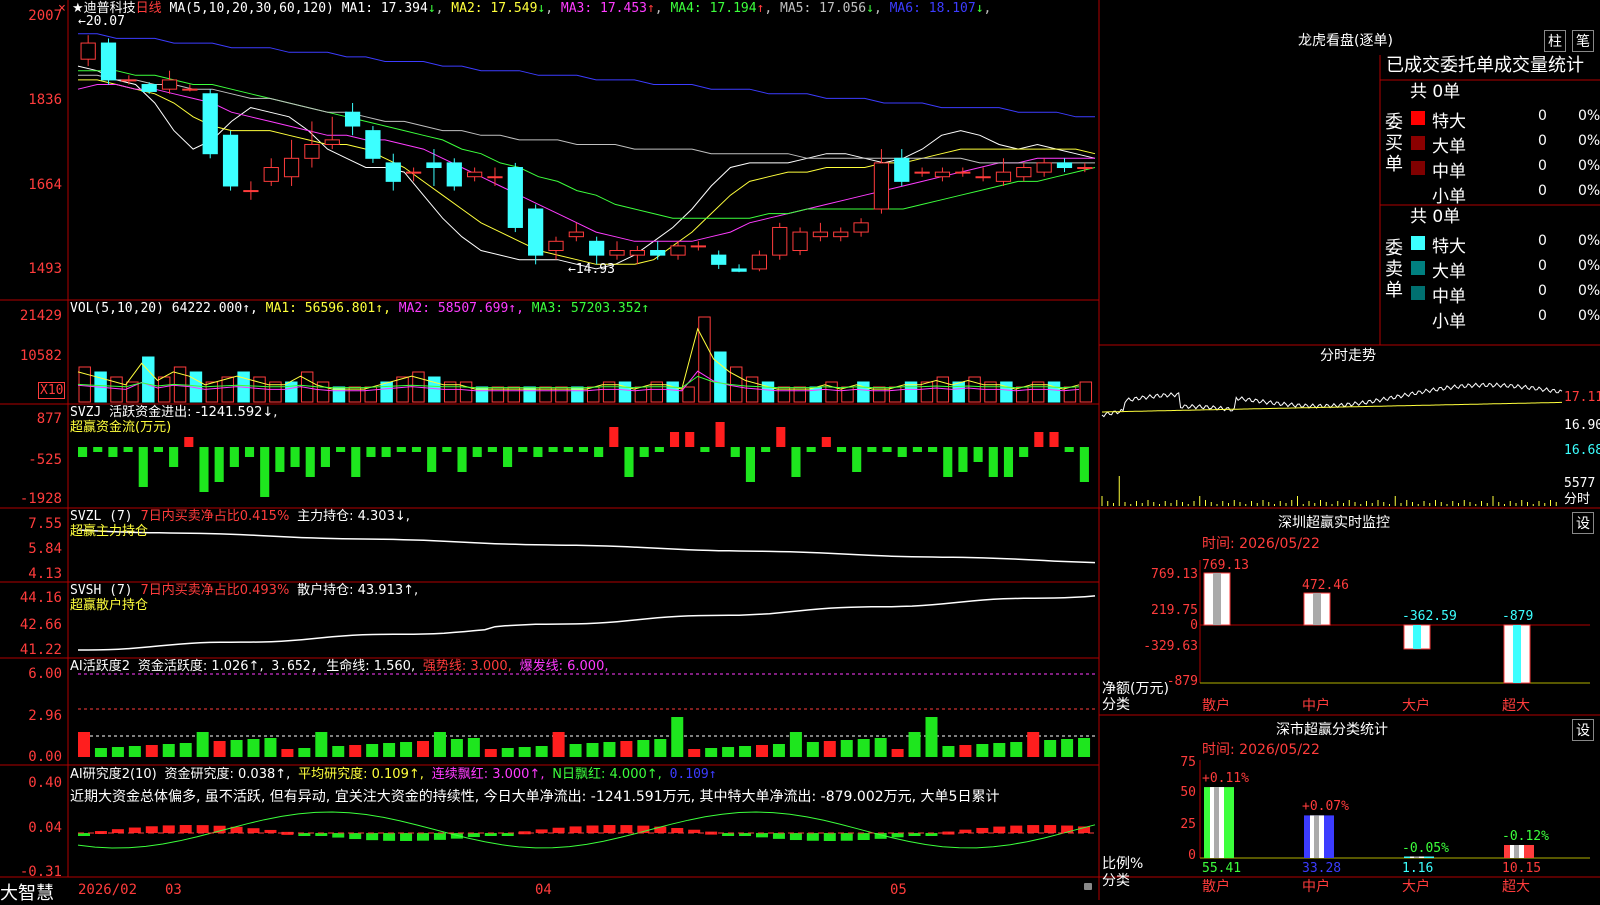 The width and height of the screenshot is (1600, 905). Describe the element at coordinates (1322, 868) in the screenshot. I see `sz-class-value: 33.28` at that location.